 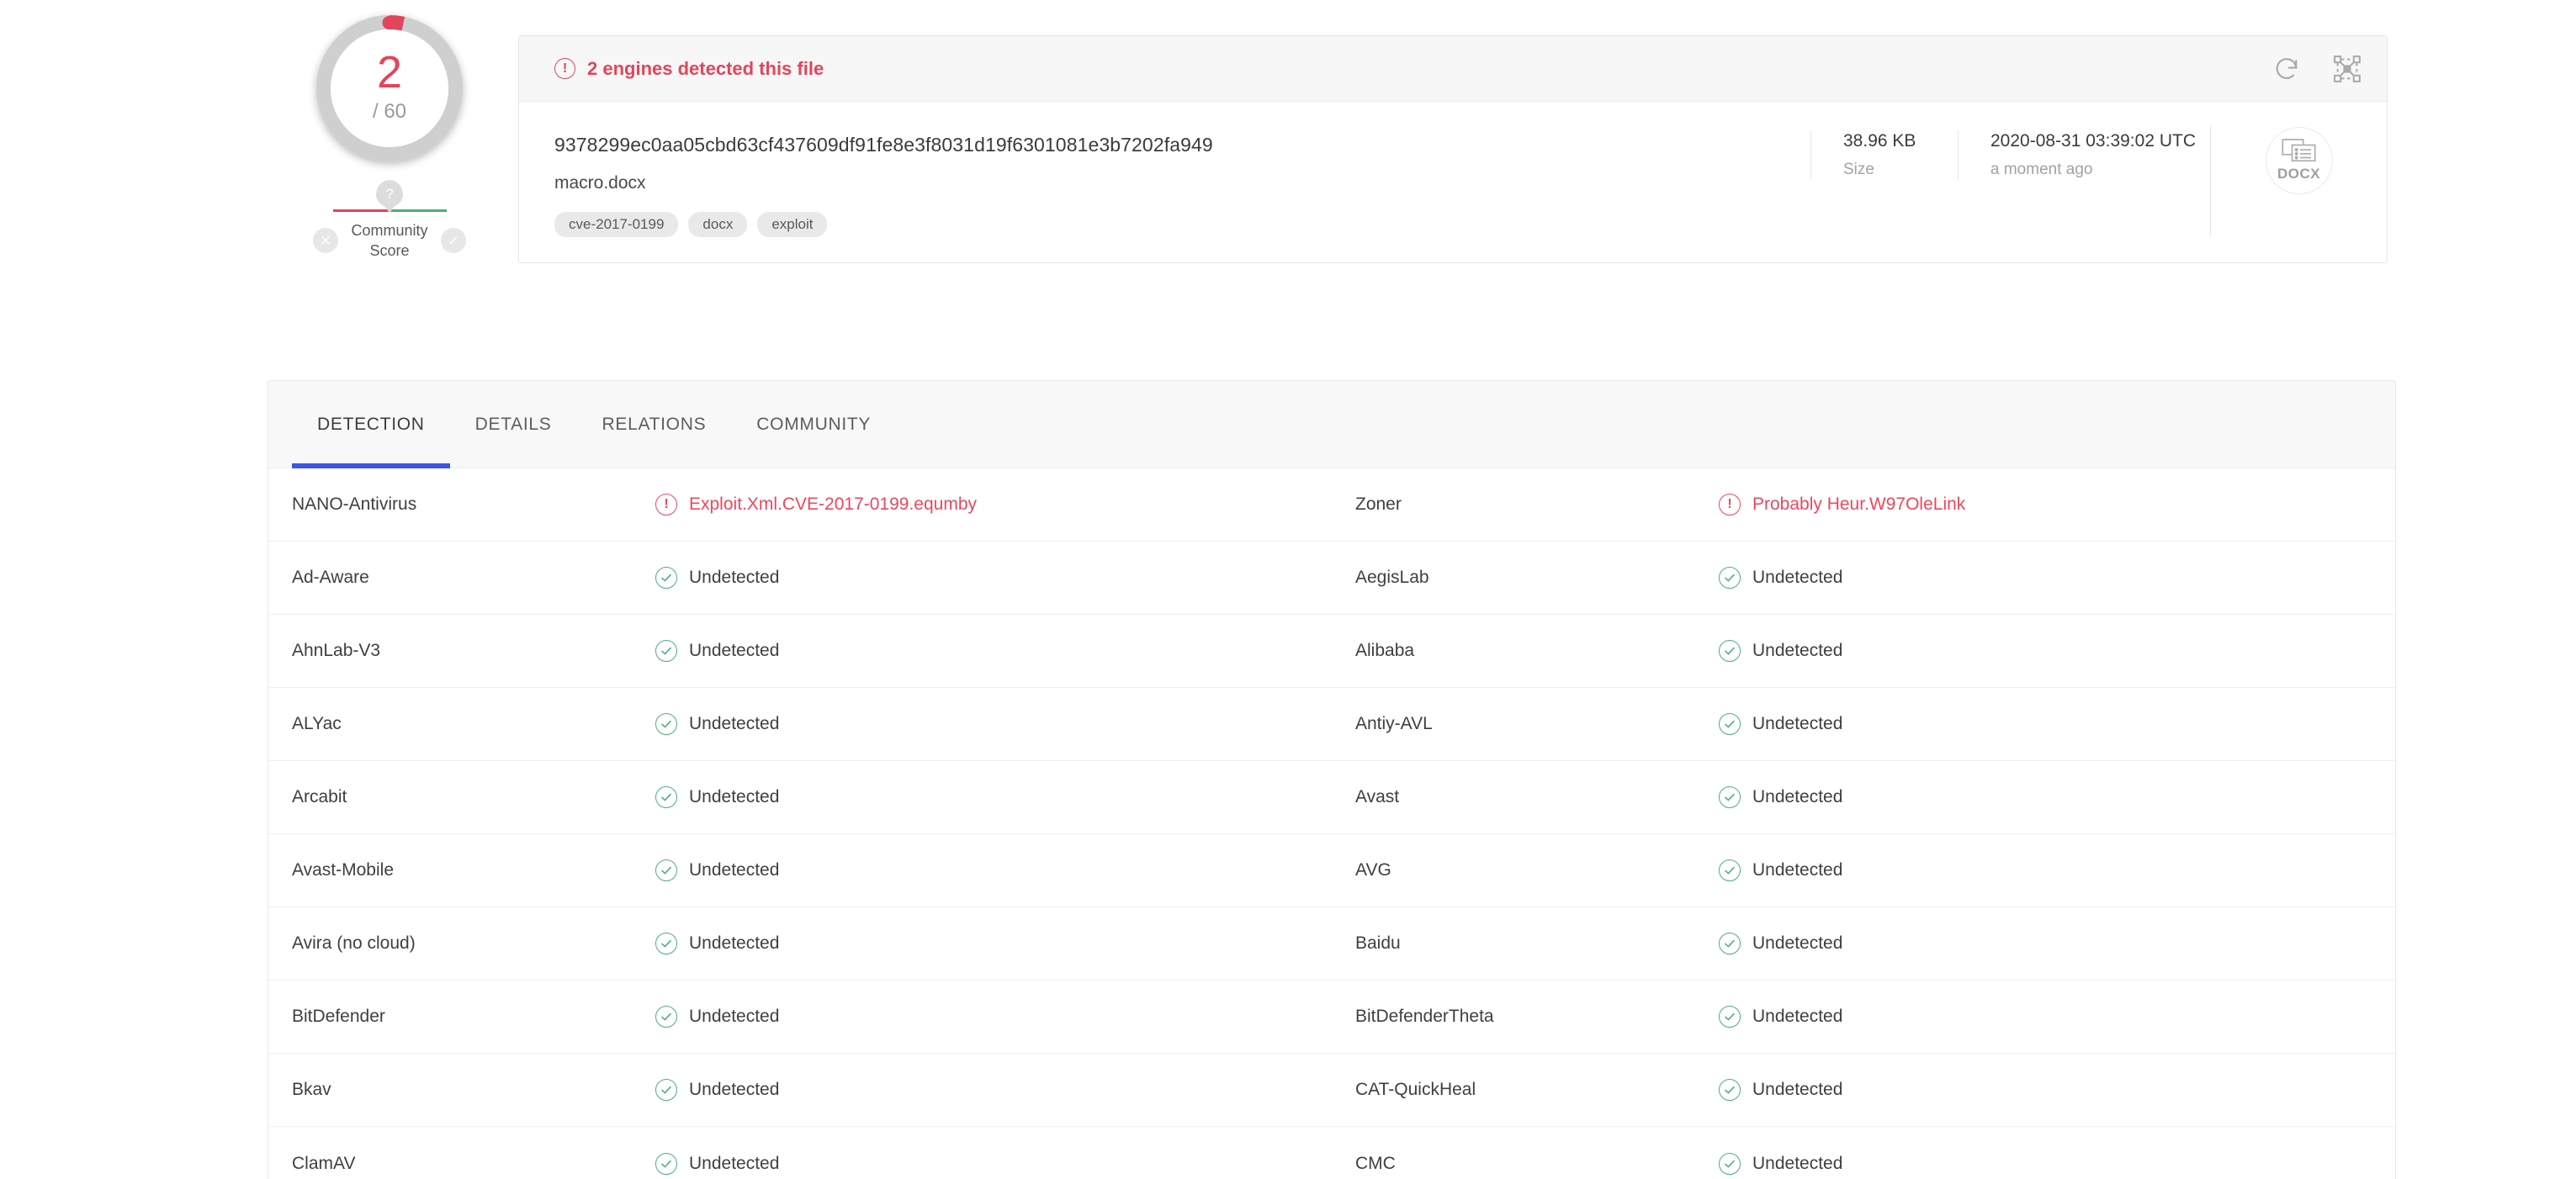 What do you see at coordinates (600, 182) in the screenshot?
I see `file-name: macro.docx` at bounding box center [600, 182].